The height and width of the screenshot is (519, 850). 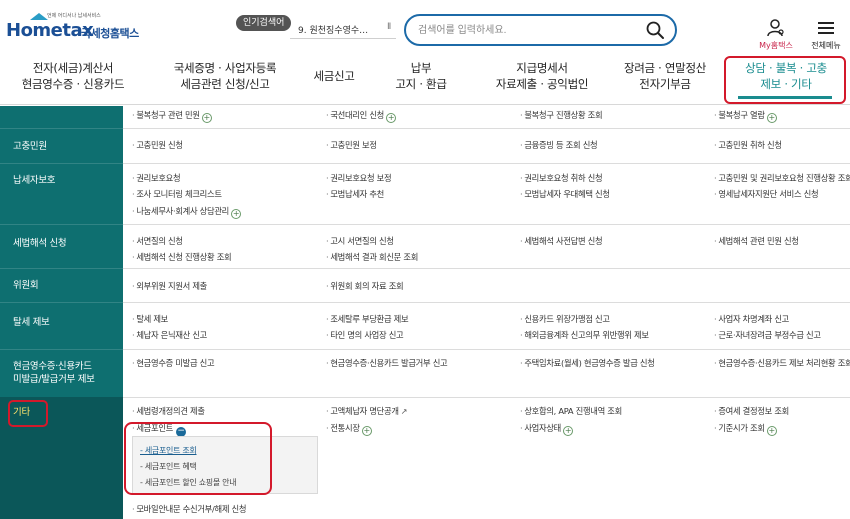 What do you see at coordinates (334, 78) in the screenshot?
I see `nav-tax-return: 세금신고` at bounding box center [334, 78].